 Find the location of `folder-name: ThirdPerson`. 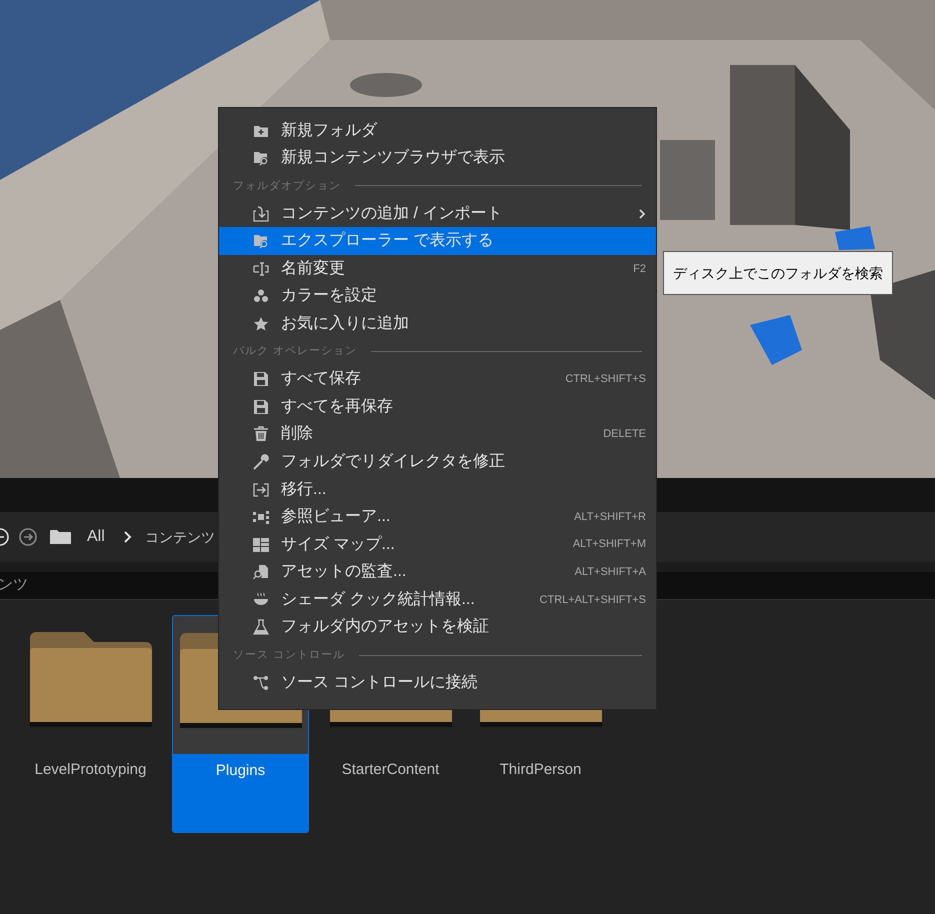

folder-name: ThirdPerson is located at coordinates (541, 768).